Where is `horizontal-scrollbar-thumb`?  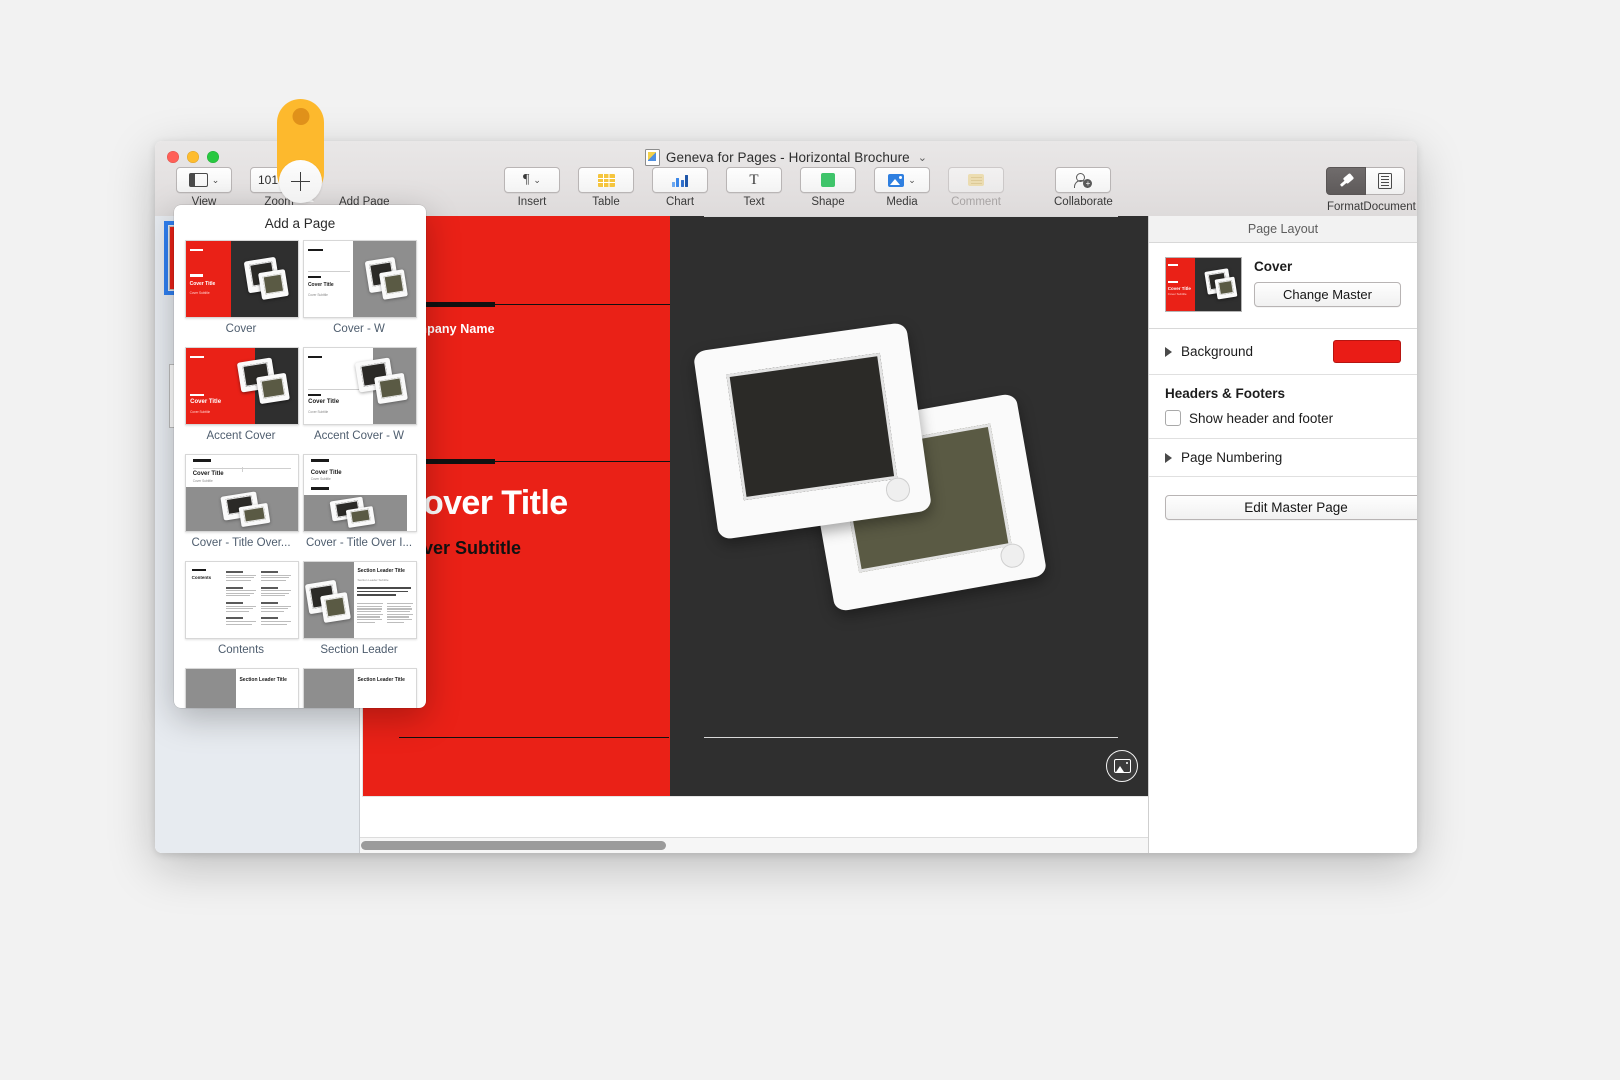
horizontal-scrollbar-thumb is located at coordinates (513, 845).